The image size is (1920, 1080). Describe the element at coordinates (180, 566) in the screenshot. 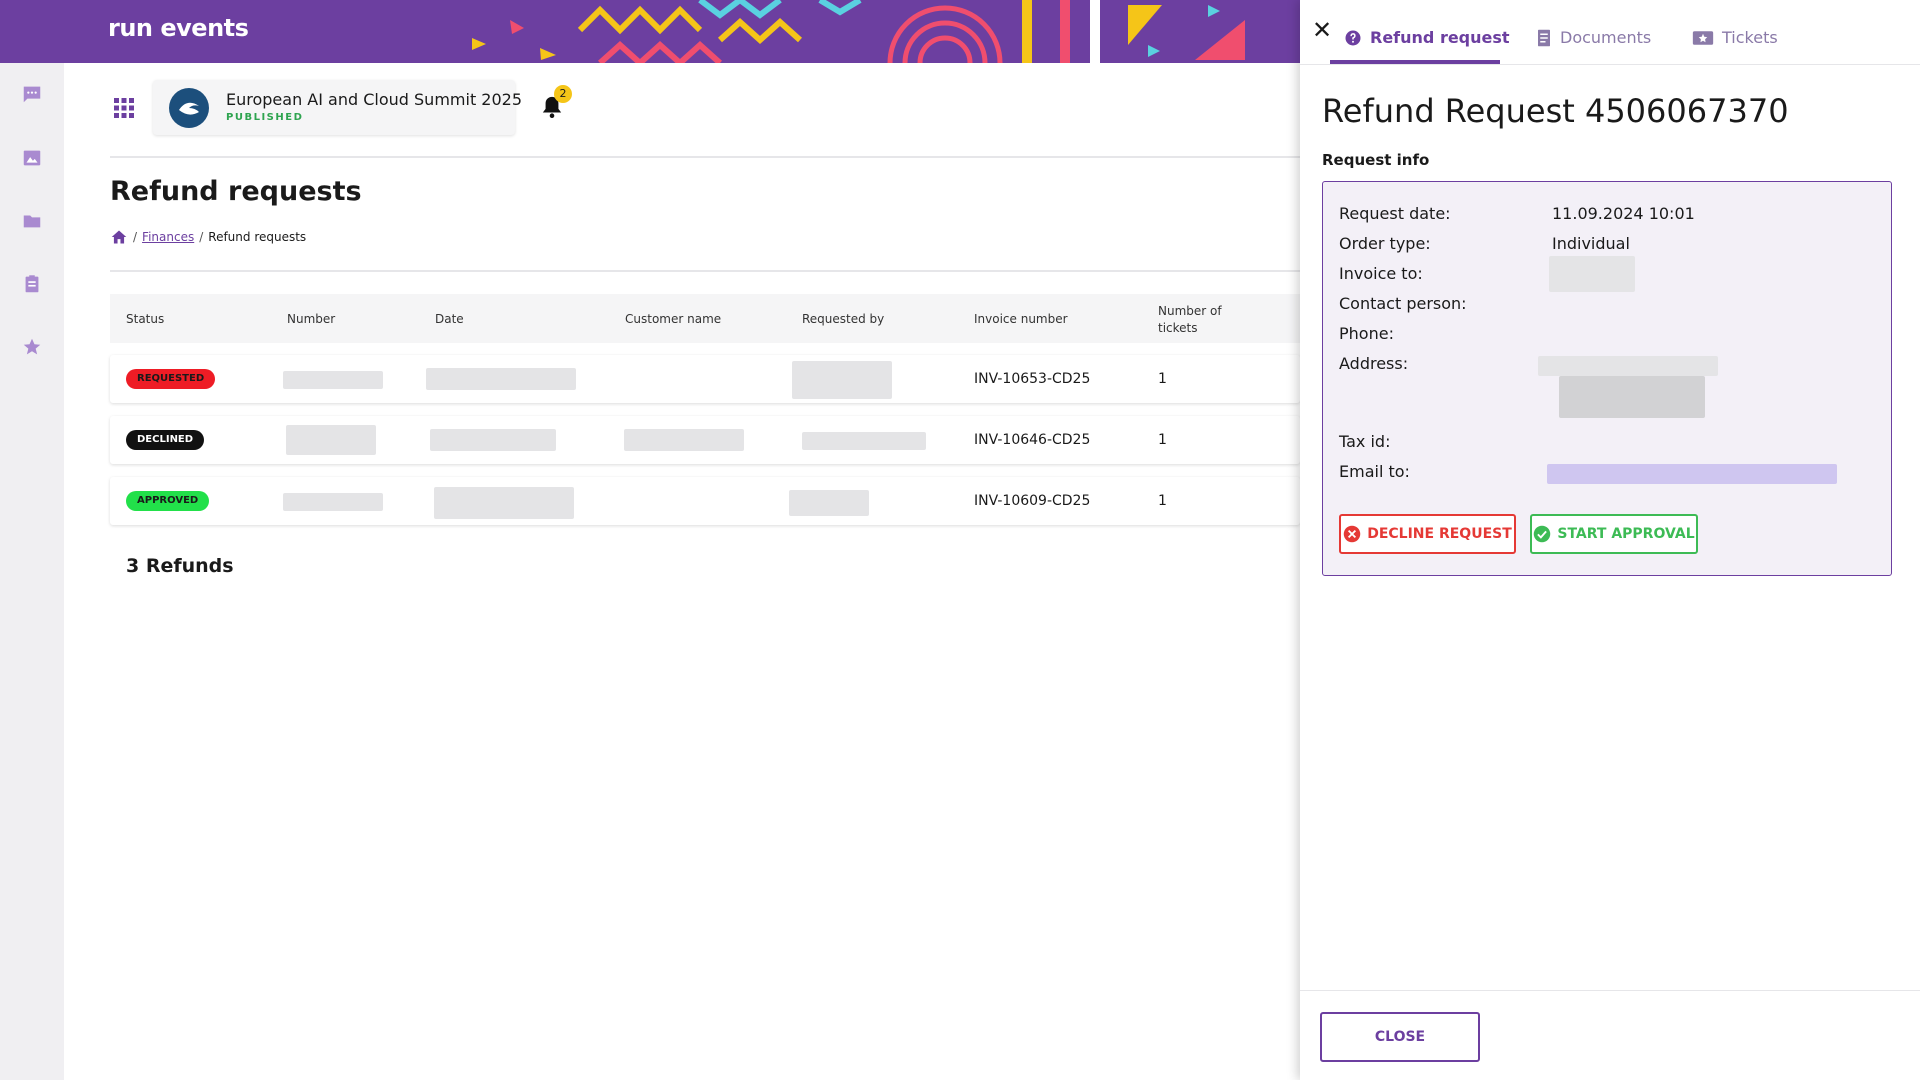

I see `refund-count: 3 Refunds` at that location.